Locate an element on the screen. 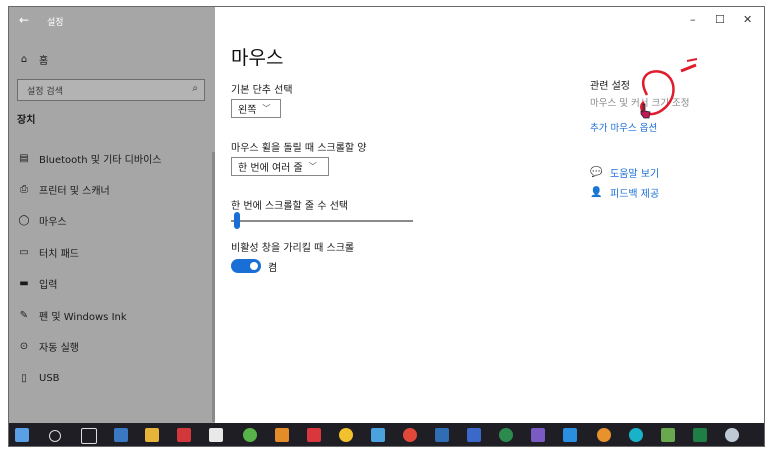 This screenshot has height=455, width=773. sidebar-item-label: 입력 is located at coordinates (48, 285).